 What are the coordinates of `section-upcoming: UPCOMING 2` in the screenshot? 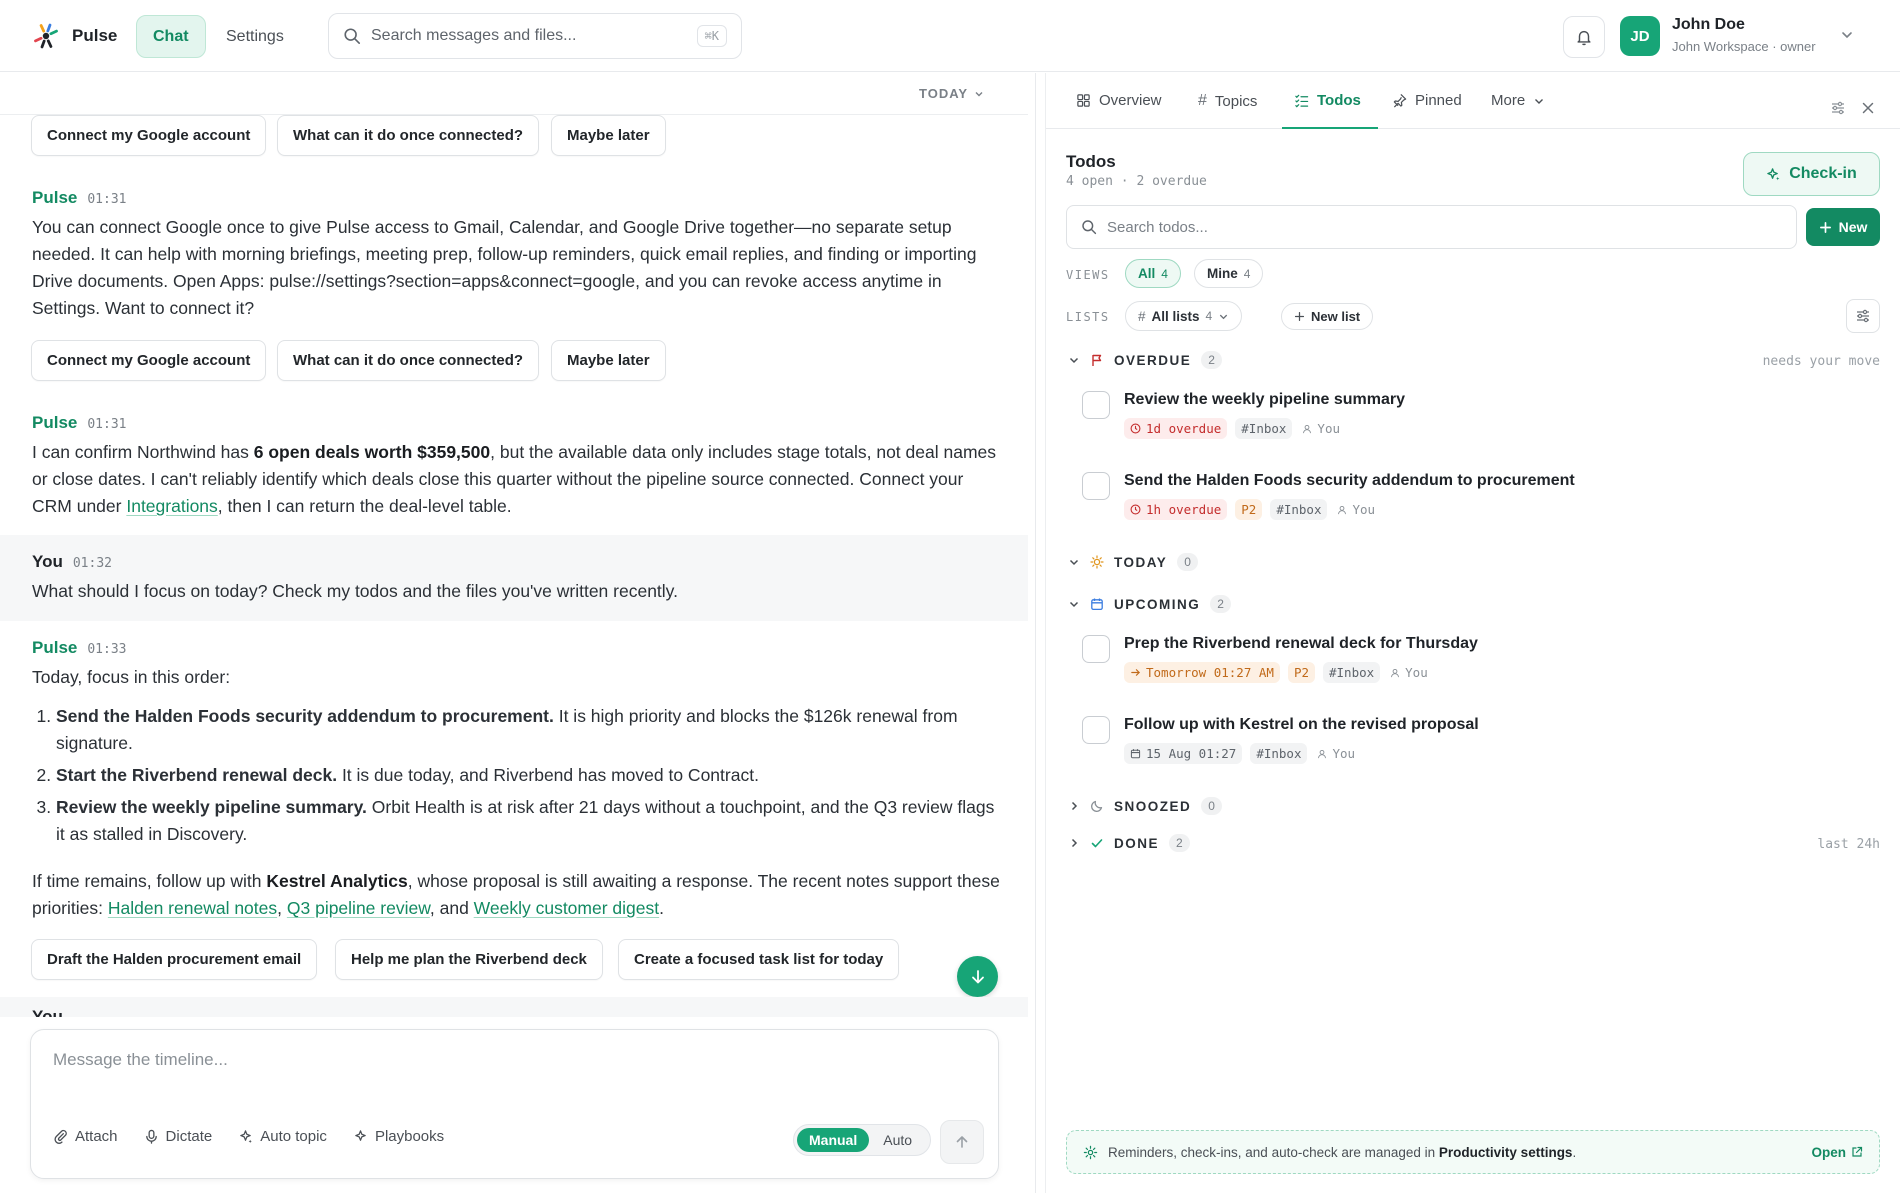 It's located at (1149, 604).